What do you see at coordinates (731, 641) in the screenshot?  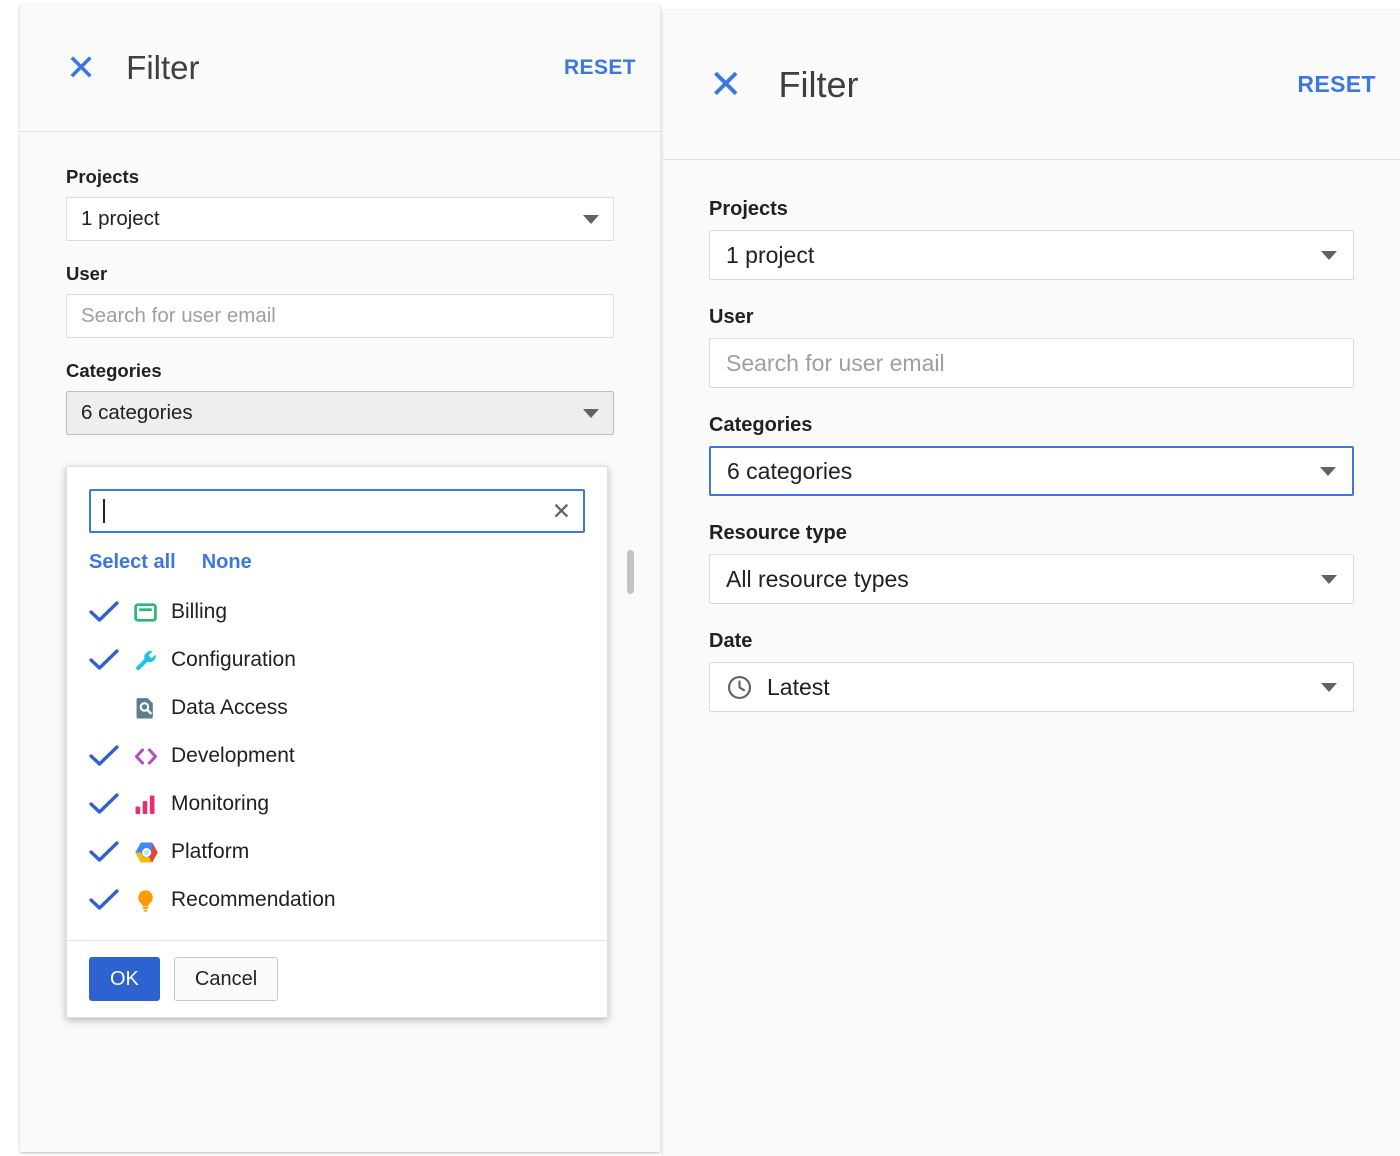 I see `date-label: Date` at bounding box center [731, 641].